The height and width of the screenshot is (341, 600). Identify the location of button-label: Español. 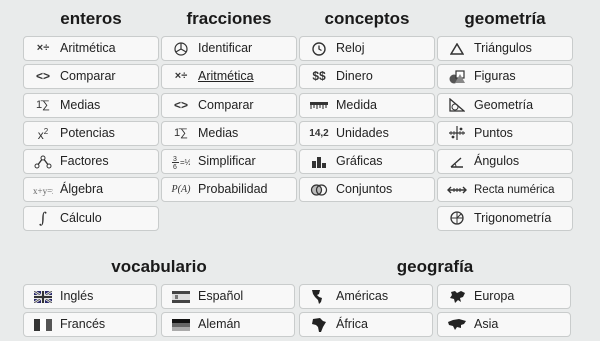
(221, 296).